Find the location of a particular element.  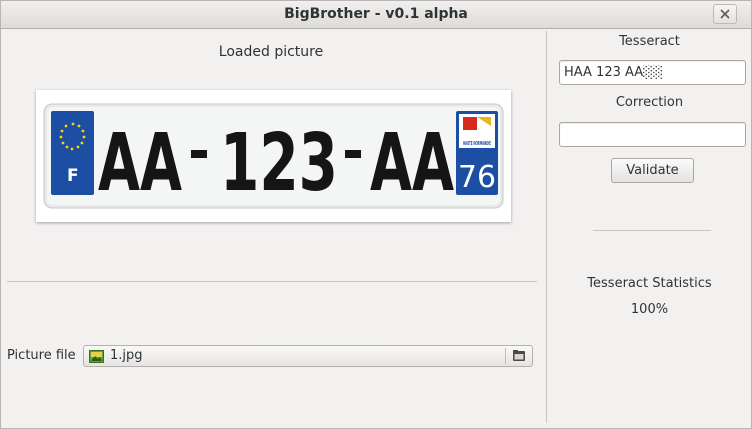

chooser-divider is located at coordinates (505, 356).